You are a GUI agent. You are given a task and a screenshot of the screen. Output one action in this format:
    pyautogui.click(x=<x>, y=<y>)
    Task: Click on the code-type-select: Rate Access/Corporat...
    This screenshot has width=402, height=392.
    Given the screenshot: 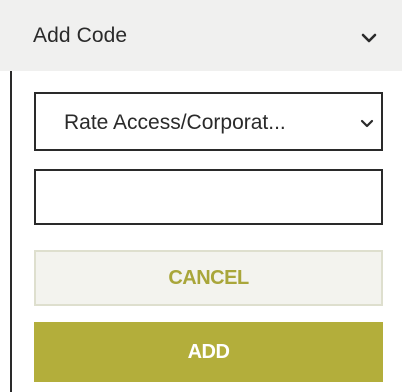 What is the action you would take?
    pyautogui.click(x=208, y=121)
    